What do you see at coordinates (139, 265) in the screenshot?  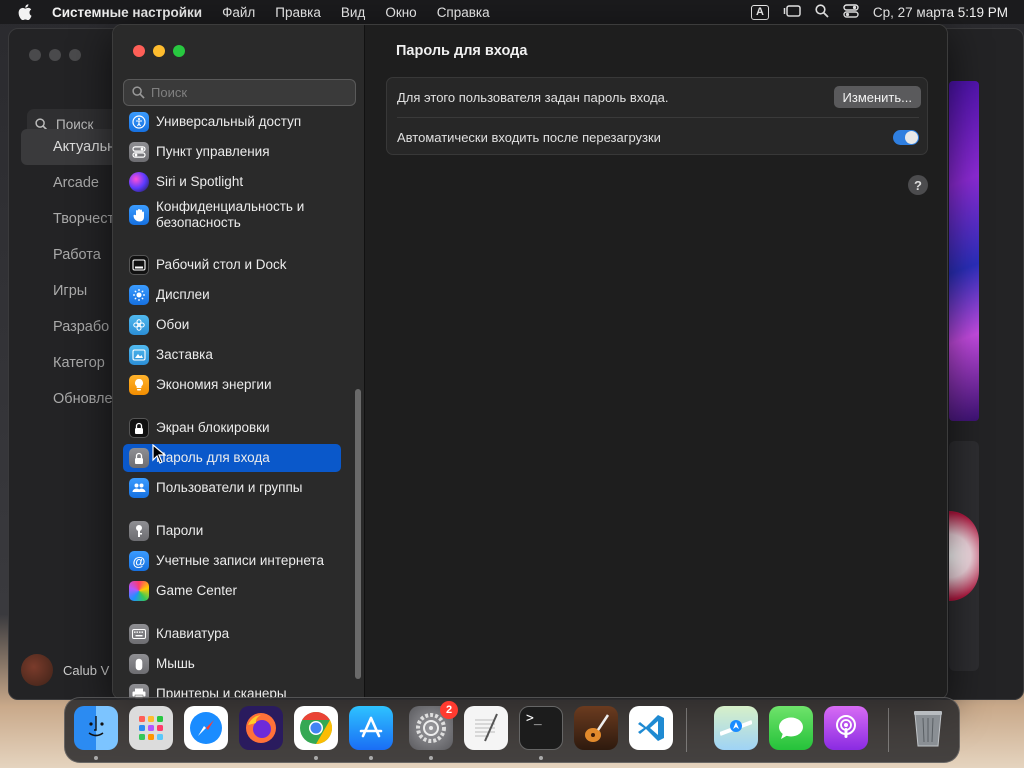 I see `desktop-dock-icon` at bounding box center [139, 265].